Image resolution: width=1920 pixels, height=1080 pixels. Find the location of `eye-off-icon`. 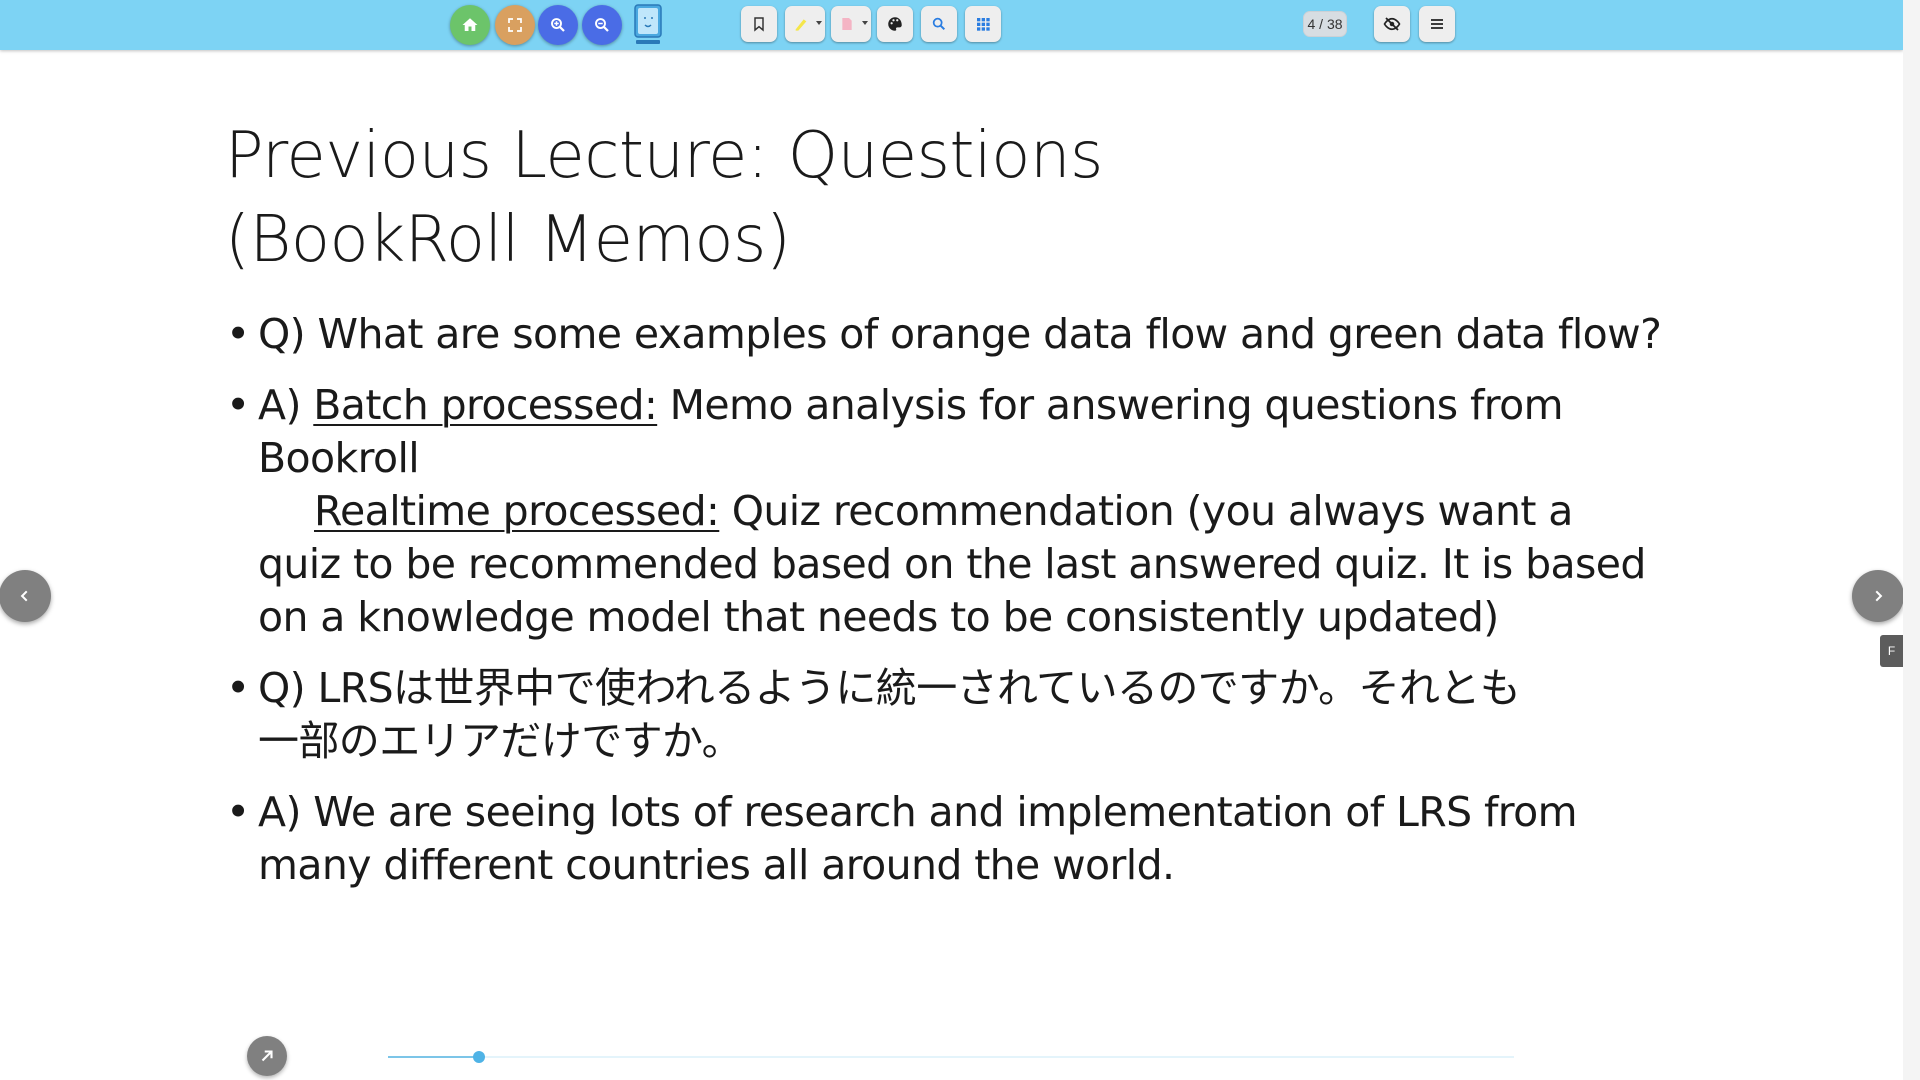

eye-off-icon is located at coordinates (1392, 24).